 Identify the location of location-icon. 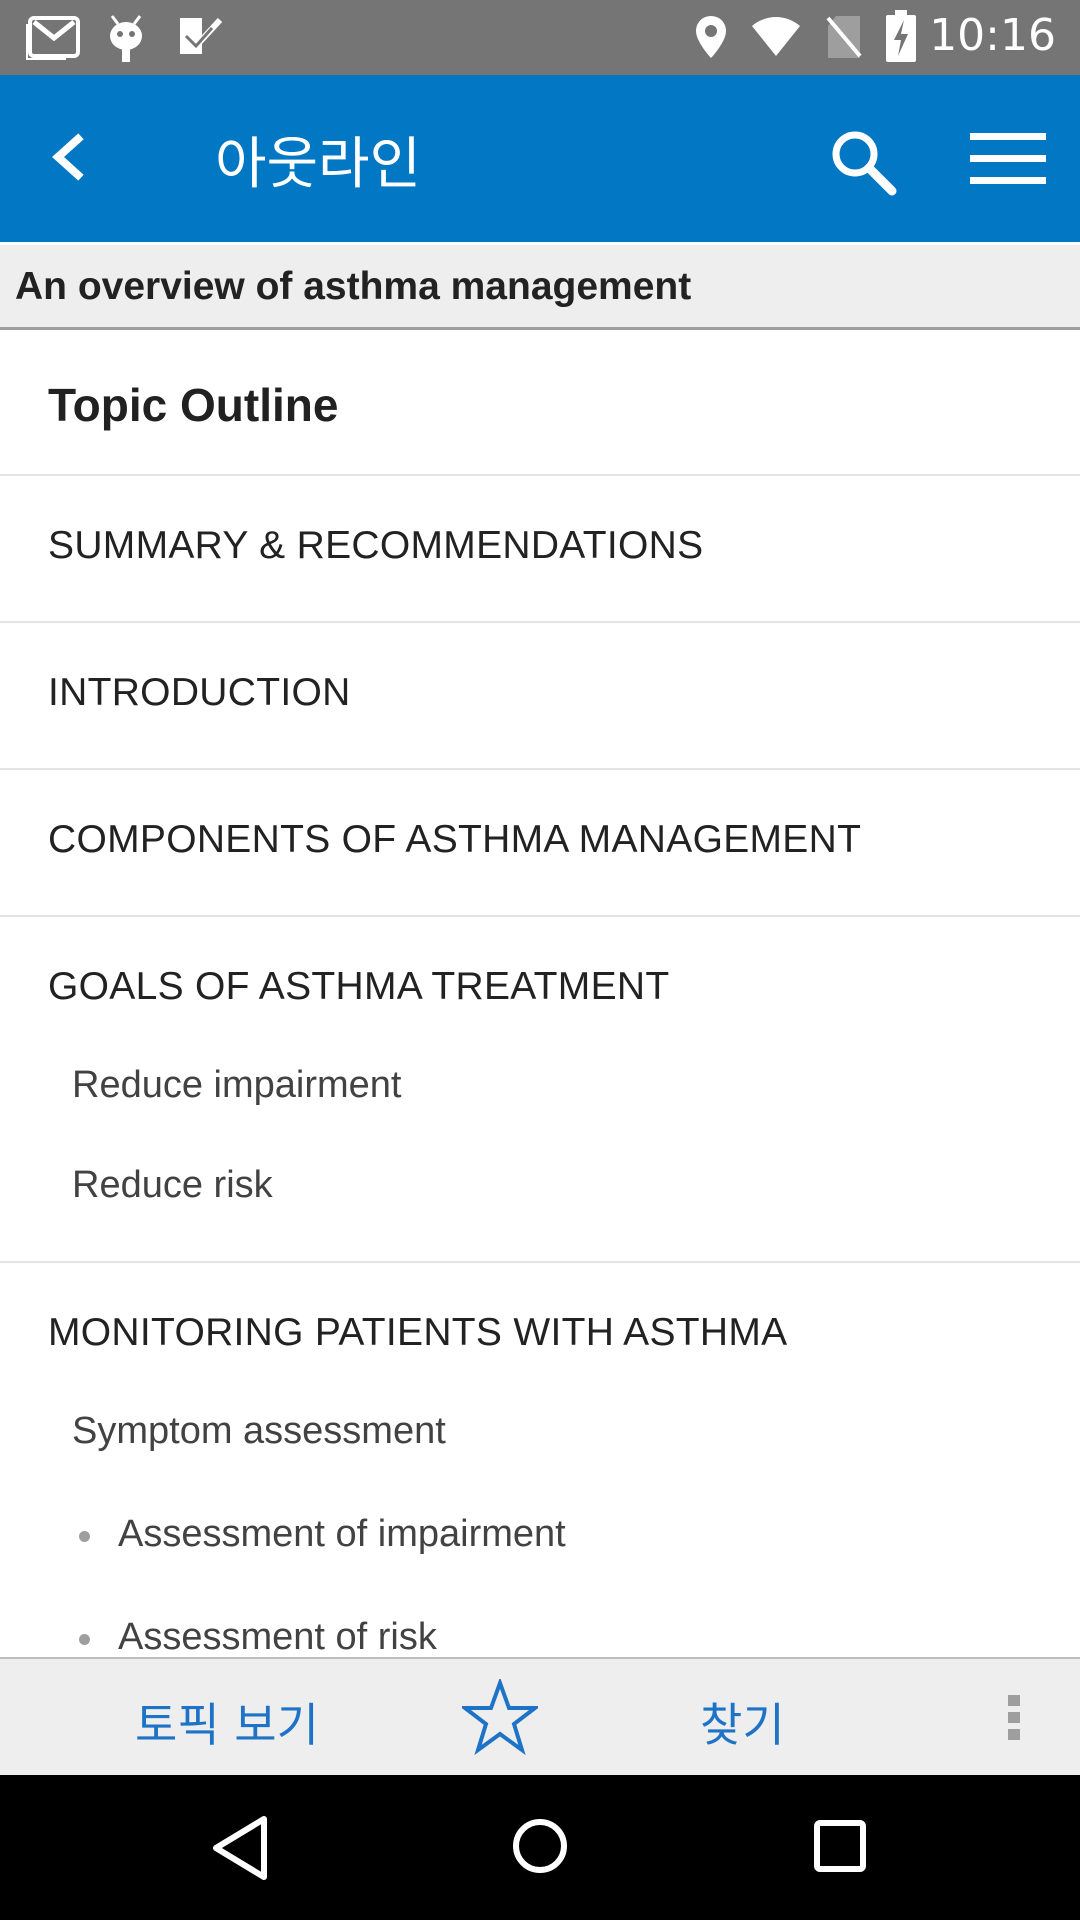
(711, 37).